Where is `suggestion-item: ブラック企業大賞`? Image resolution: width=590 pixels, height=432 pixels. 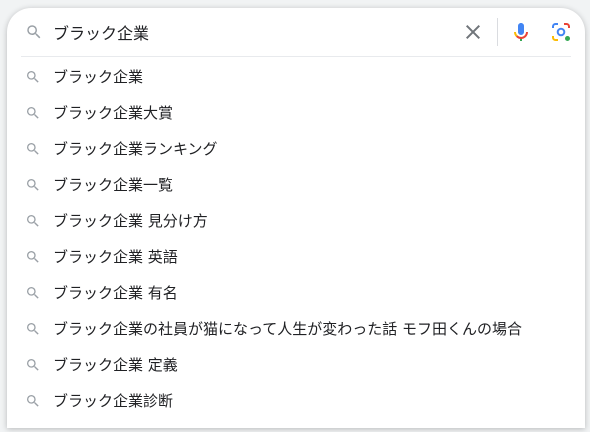 suggestion-item: ブラック企業大賞 is located at coordinates (296, 114).